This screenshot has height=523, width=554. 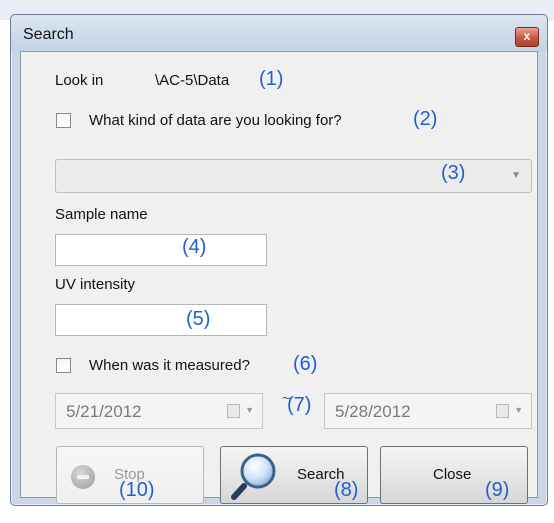 I want to click on close-button-label: Close, so click(x=452, y=474).